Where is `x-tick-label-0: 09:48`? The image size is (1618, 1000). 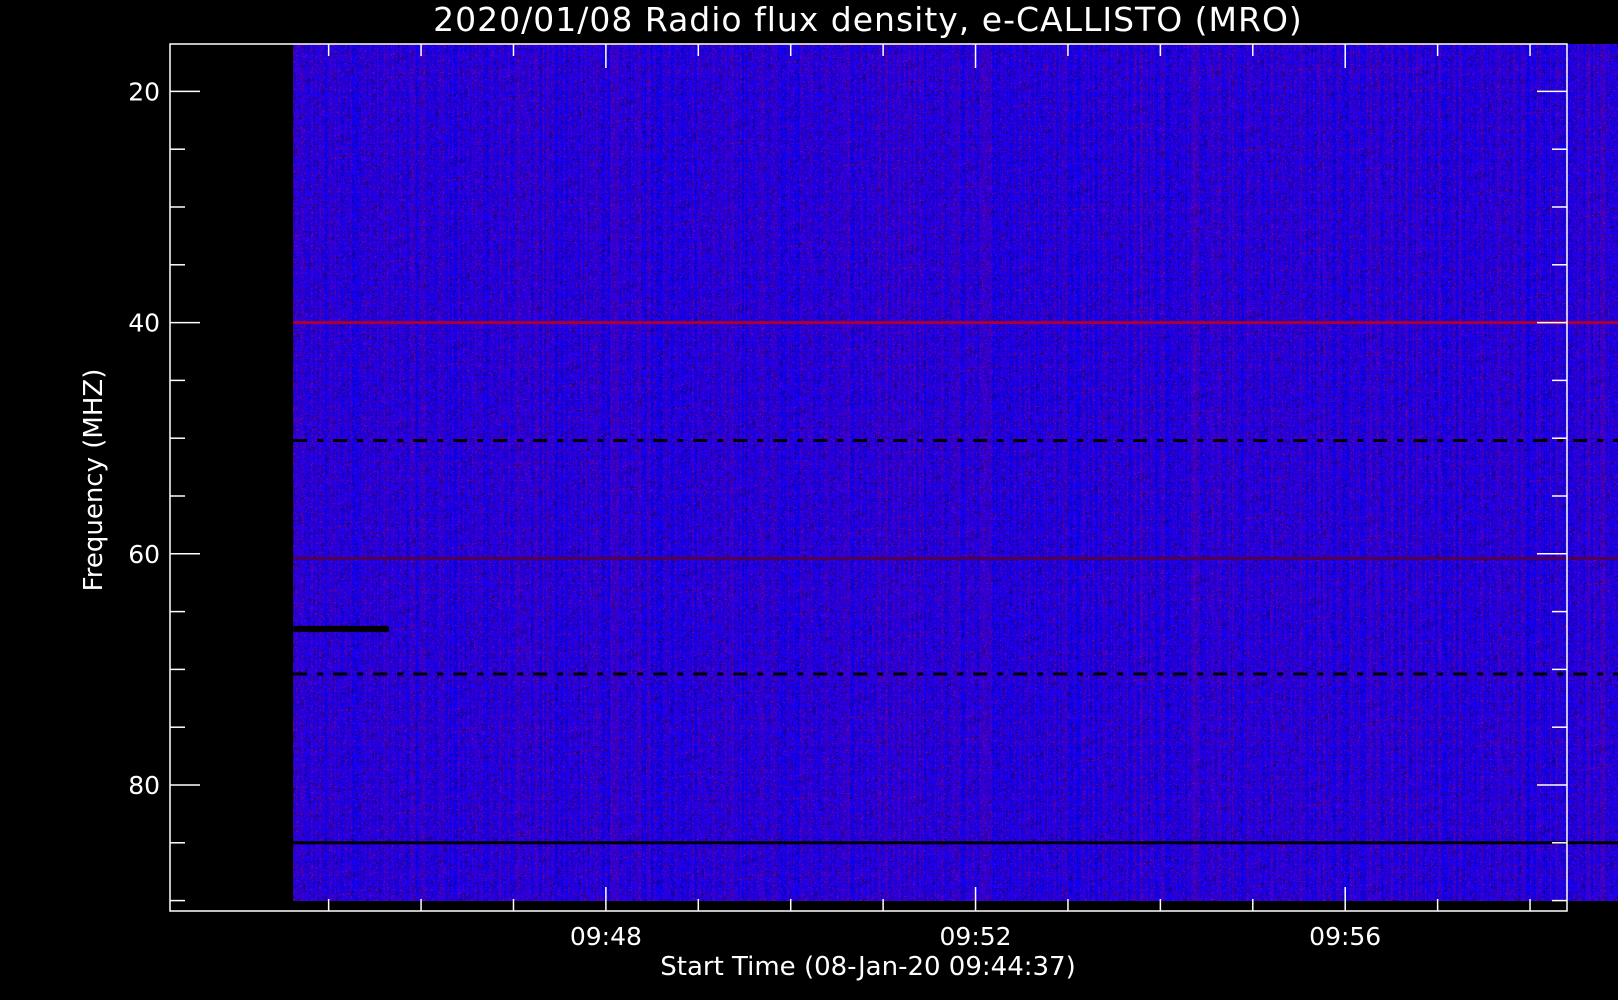 x-tick-label-0: 09:48 is located at coordinates (606, 936).